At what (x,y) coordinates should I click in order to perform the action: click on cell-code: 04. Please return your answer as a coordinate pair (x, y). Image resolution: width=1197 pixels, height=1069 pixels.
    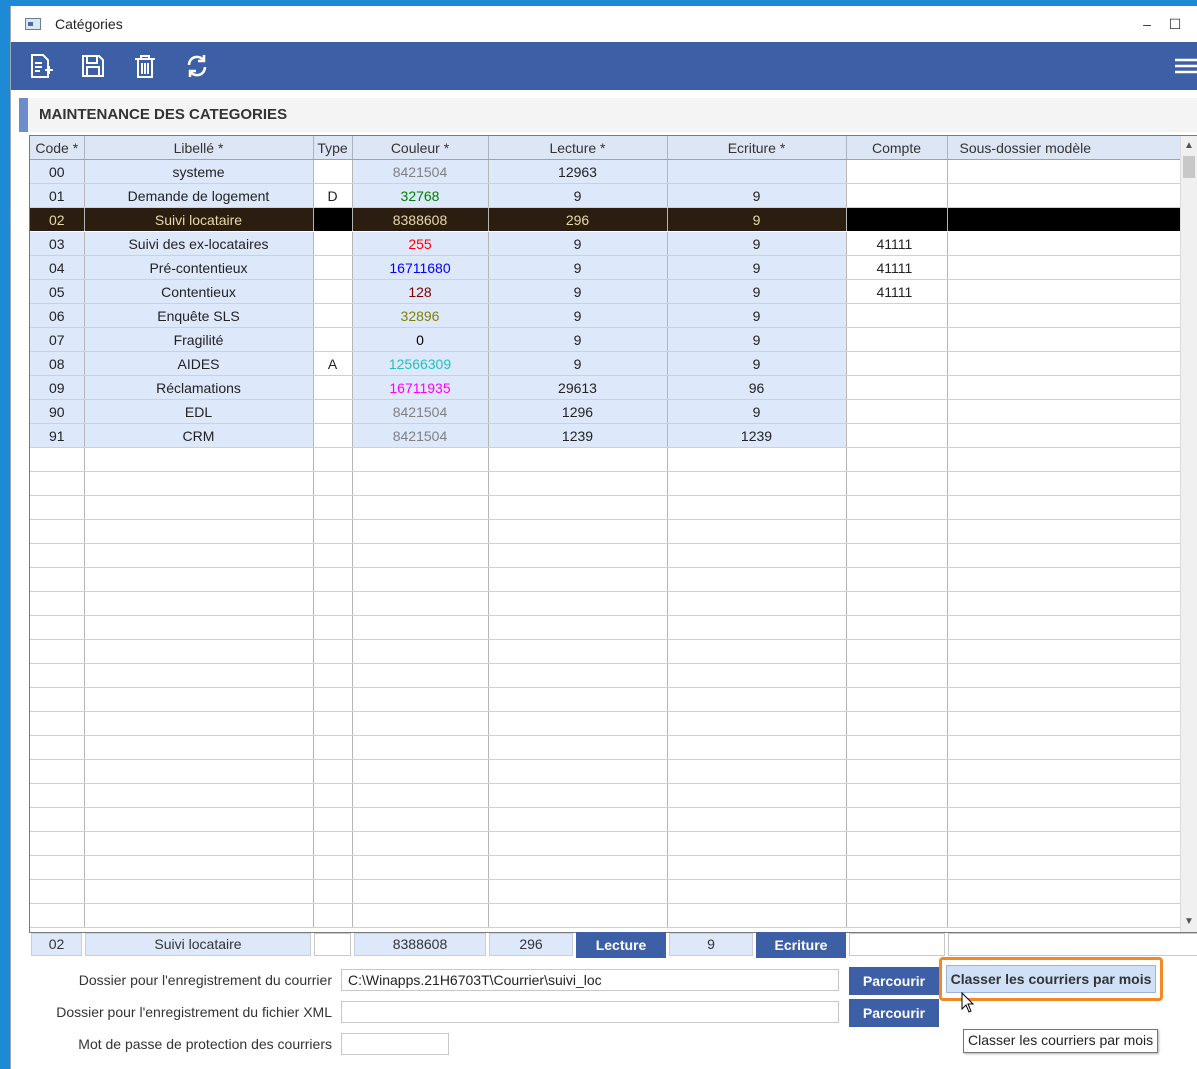
    Looking at the image, I should click on (57, 267).